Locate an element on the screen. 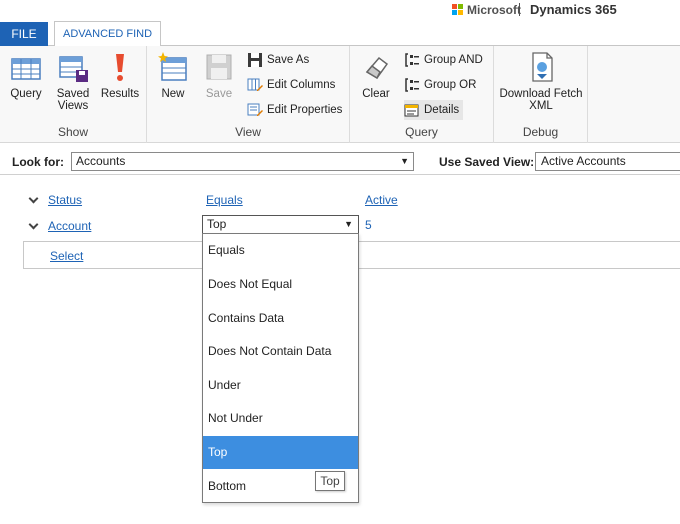  group-or-label: Group OR is located at coordinates (450, 85).